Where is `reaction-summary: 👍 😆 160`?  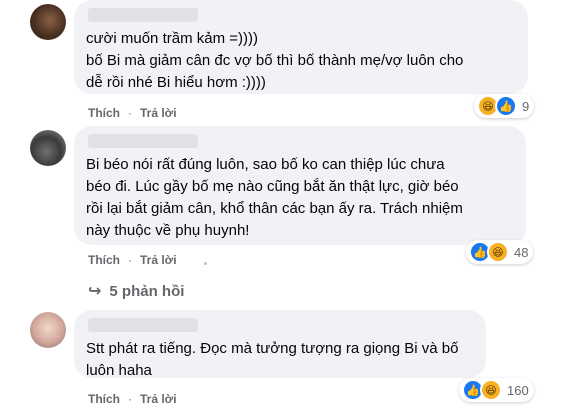 reaction-summary: 👍 😆 160 is located at coordinates (496, 390).